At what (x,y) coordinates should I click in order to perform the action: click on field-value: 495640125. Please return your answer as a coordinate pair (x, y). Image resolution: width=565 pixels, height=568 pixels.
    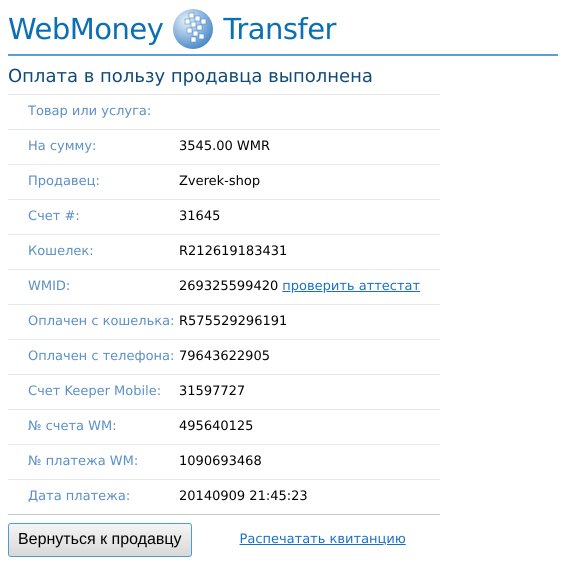
    Looking at the image, I should click on (216, 427).